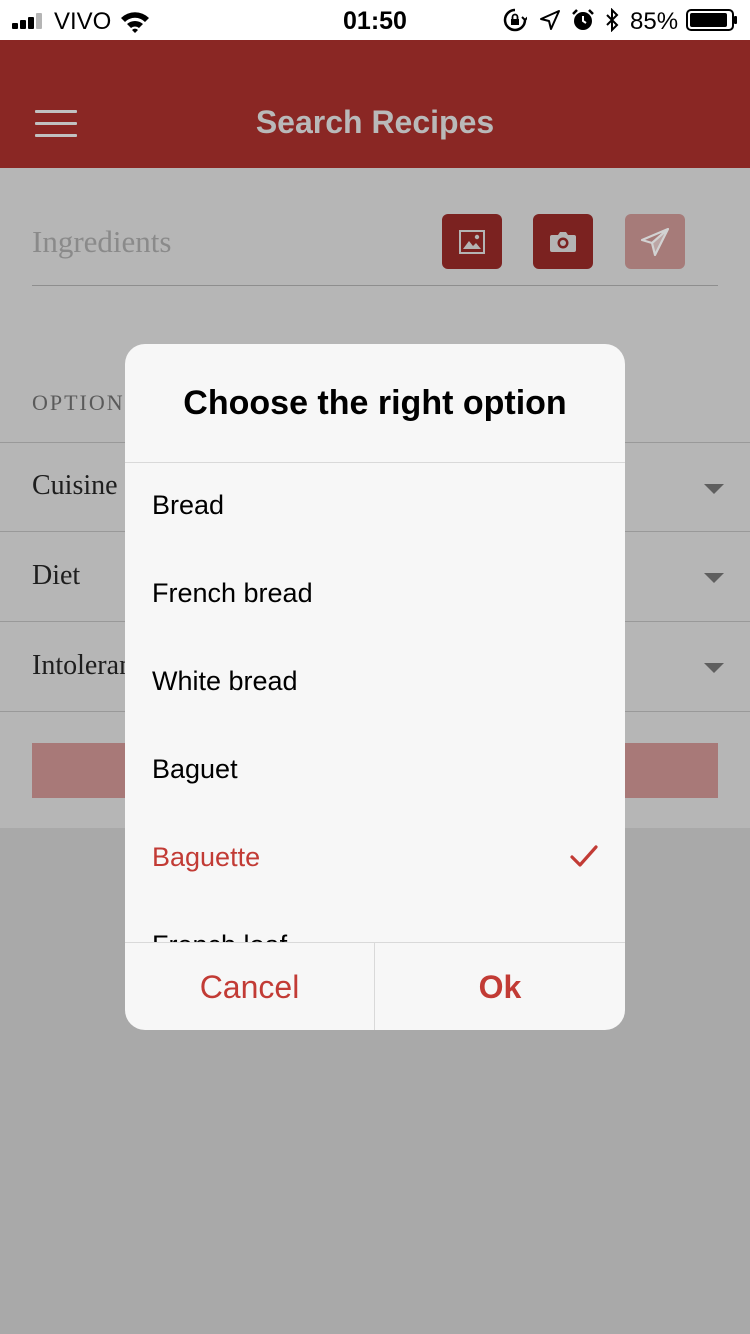 This screenshot has width=750, height=1334. What do you see at coordinates (375, 20) in the screenshot?
I see `status-bar: VIVO 01:50 85%` at bounding box center [375, 20].